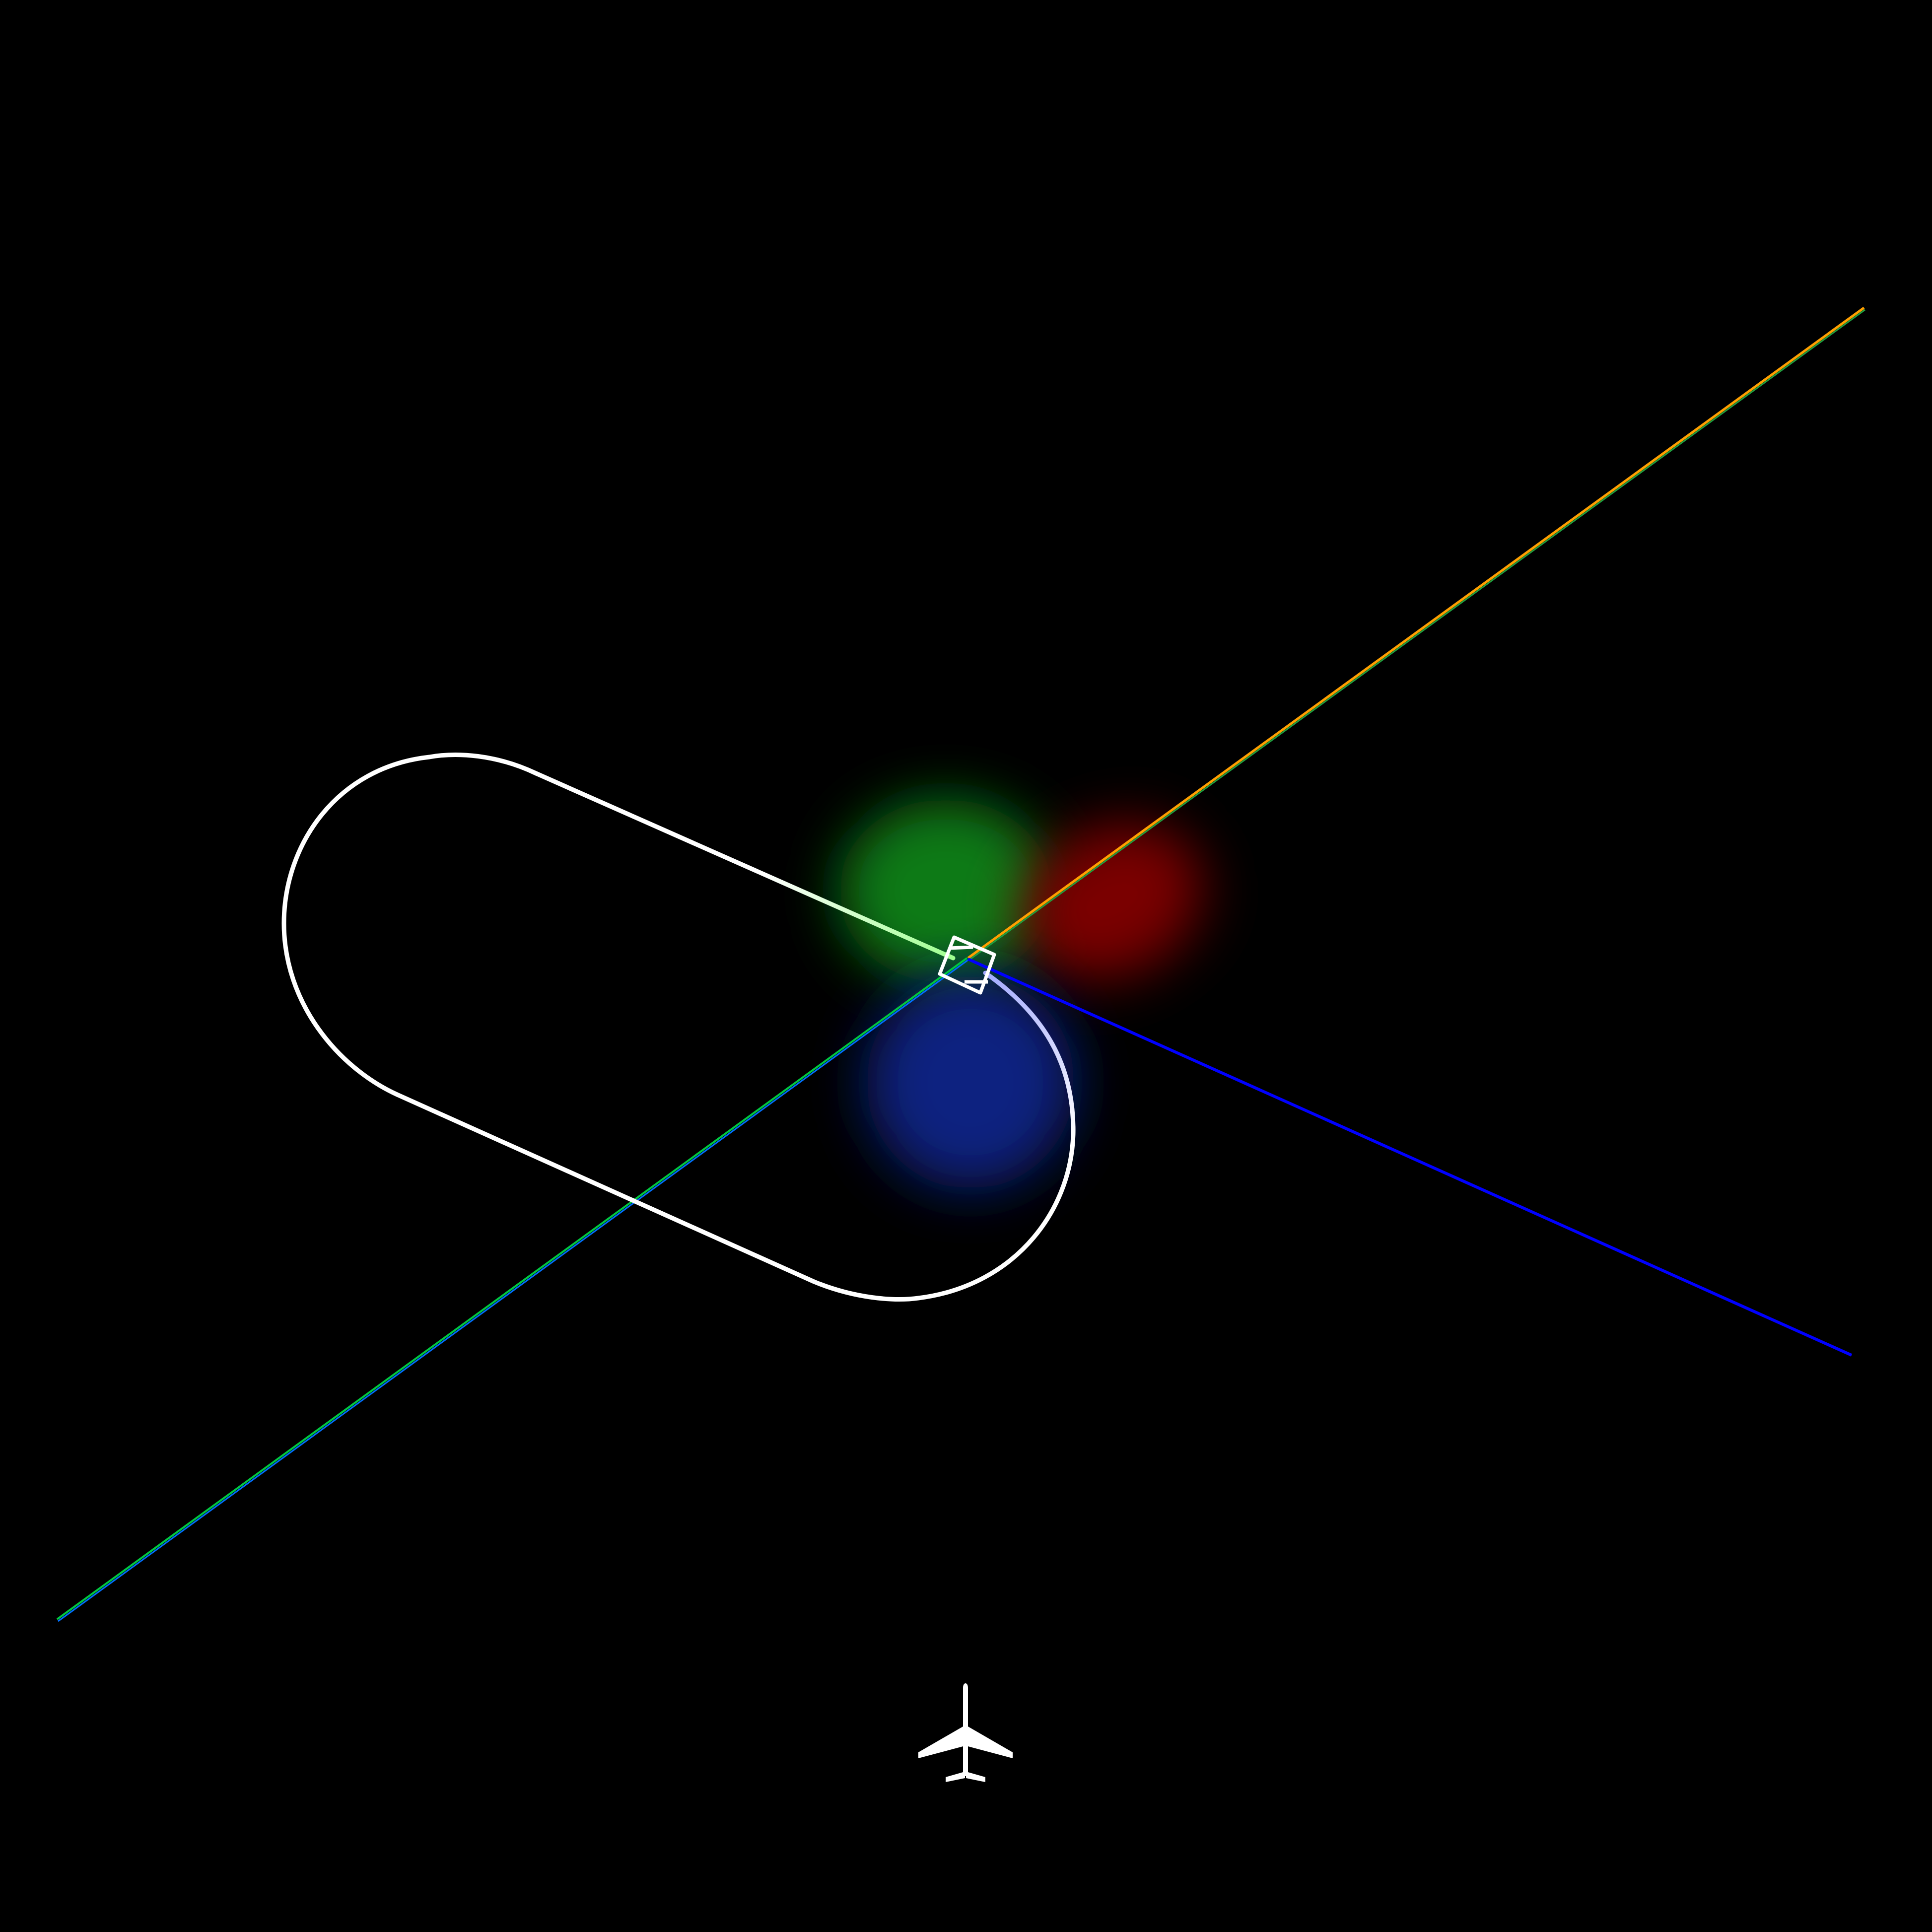 This screenshot has height=1932, width=1932. Describe the element at coordinates (1410, 1157) in the screenshot. I see `course-line-southeast` at that location.